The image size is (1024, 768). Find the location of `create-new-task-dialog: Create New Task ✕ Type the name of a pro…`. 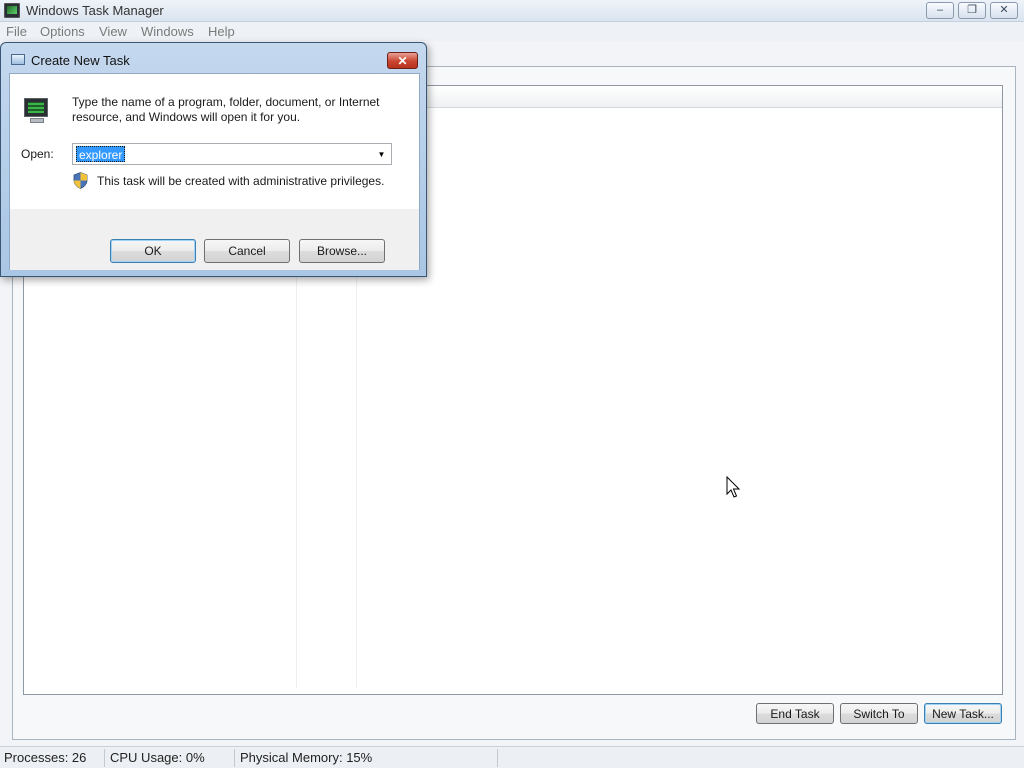

create-new-task-dialog: Create New Task ✕ Type the name of a pro… is located at coordinates (213, 159).